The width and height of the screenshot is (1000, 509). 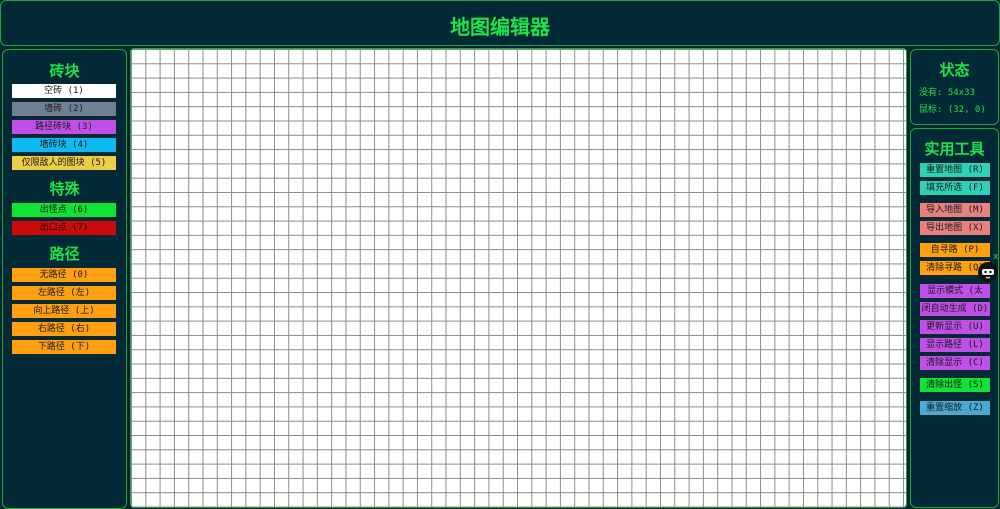 What do you see at coordinates (64, 127) in the screenshot?
I see `tile-path-button: 路径砖块 (3)` at bounding box center [64, 127].